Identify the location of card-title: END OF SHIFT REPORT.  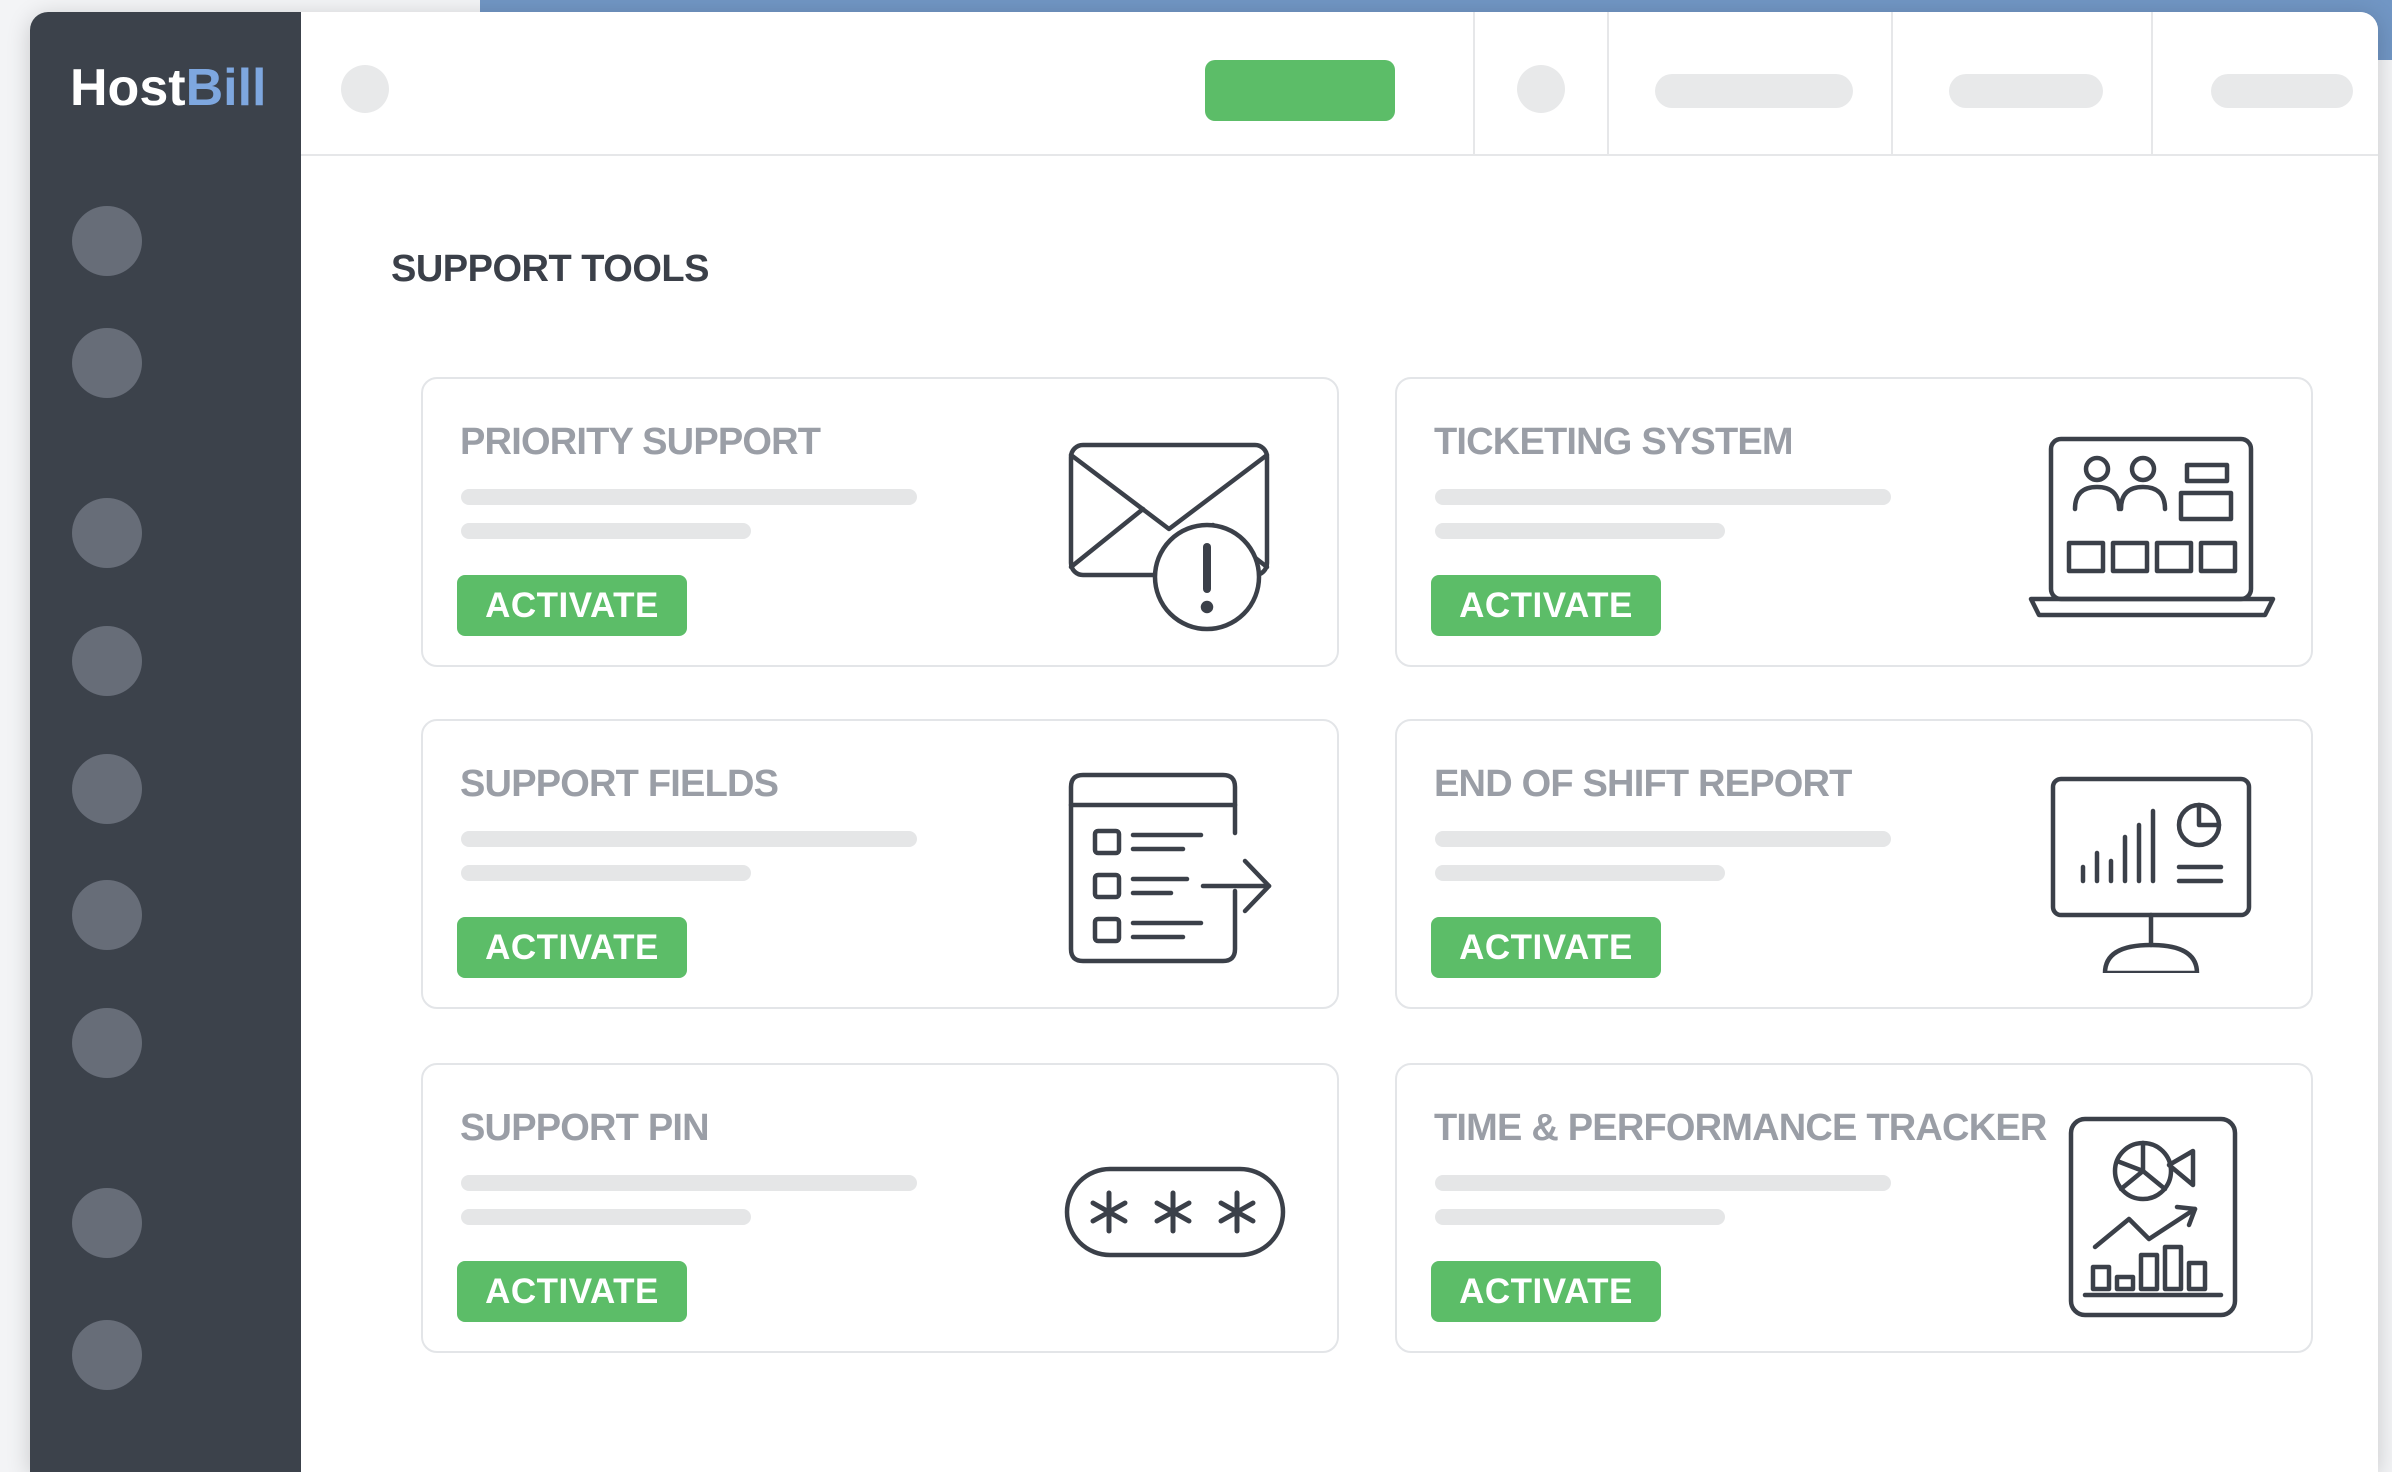
(1643, 784).